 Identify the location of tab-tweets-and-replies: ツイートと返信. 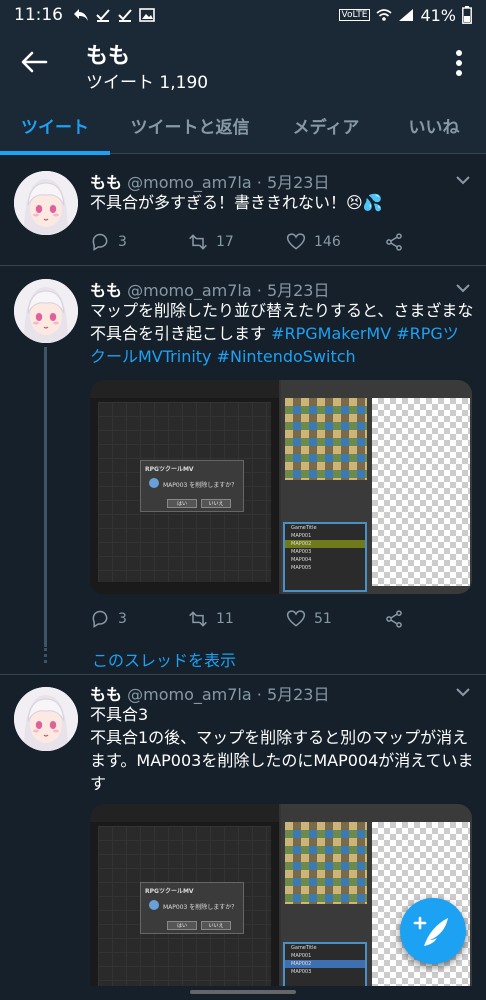
(190, 125).